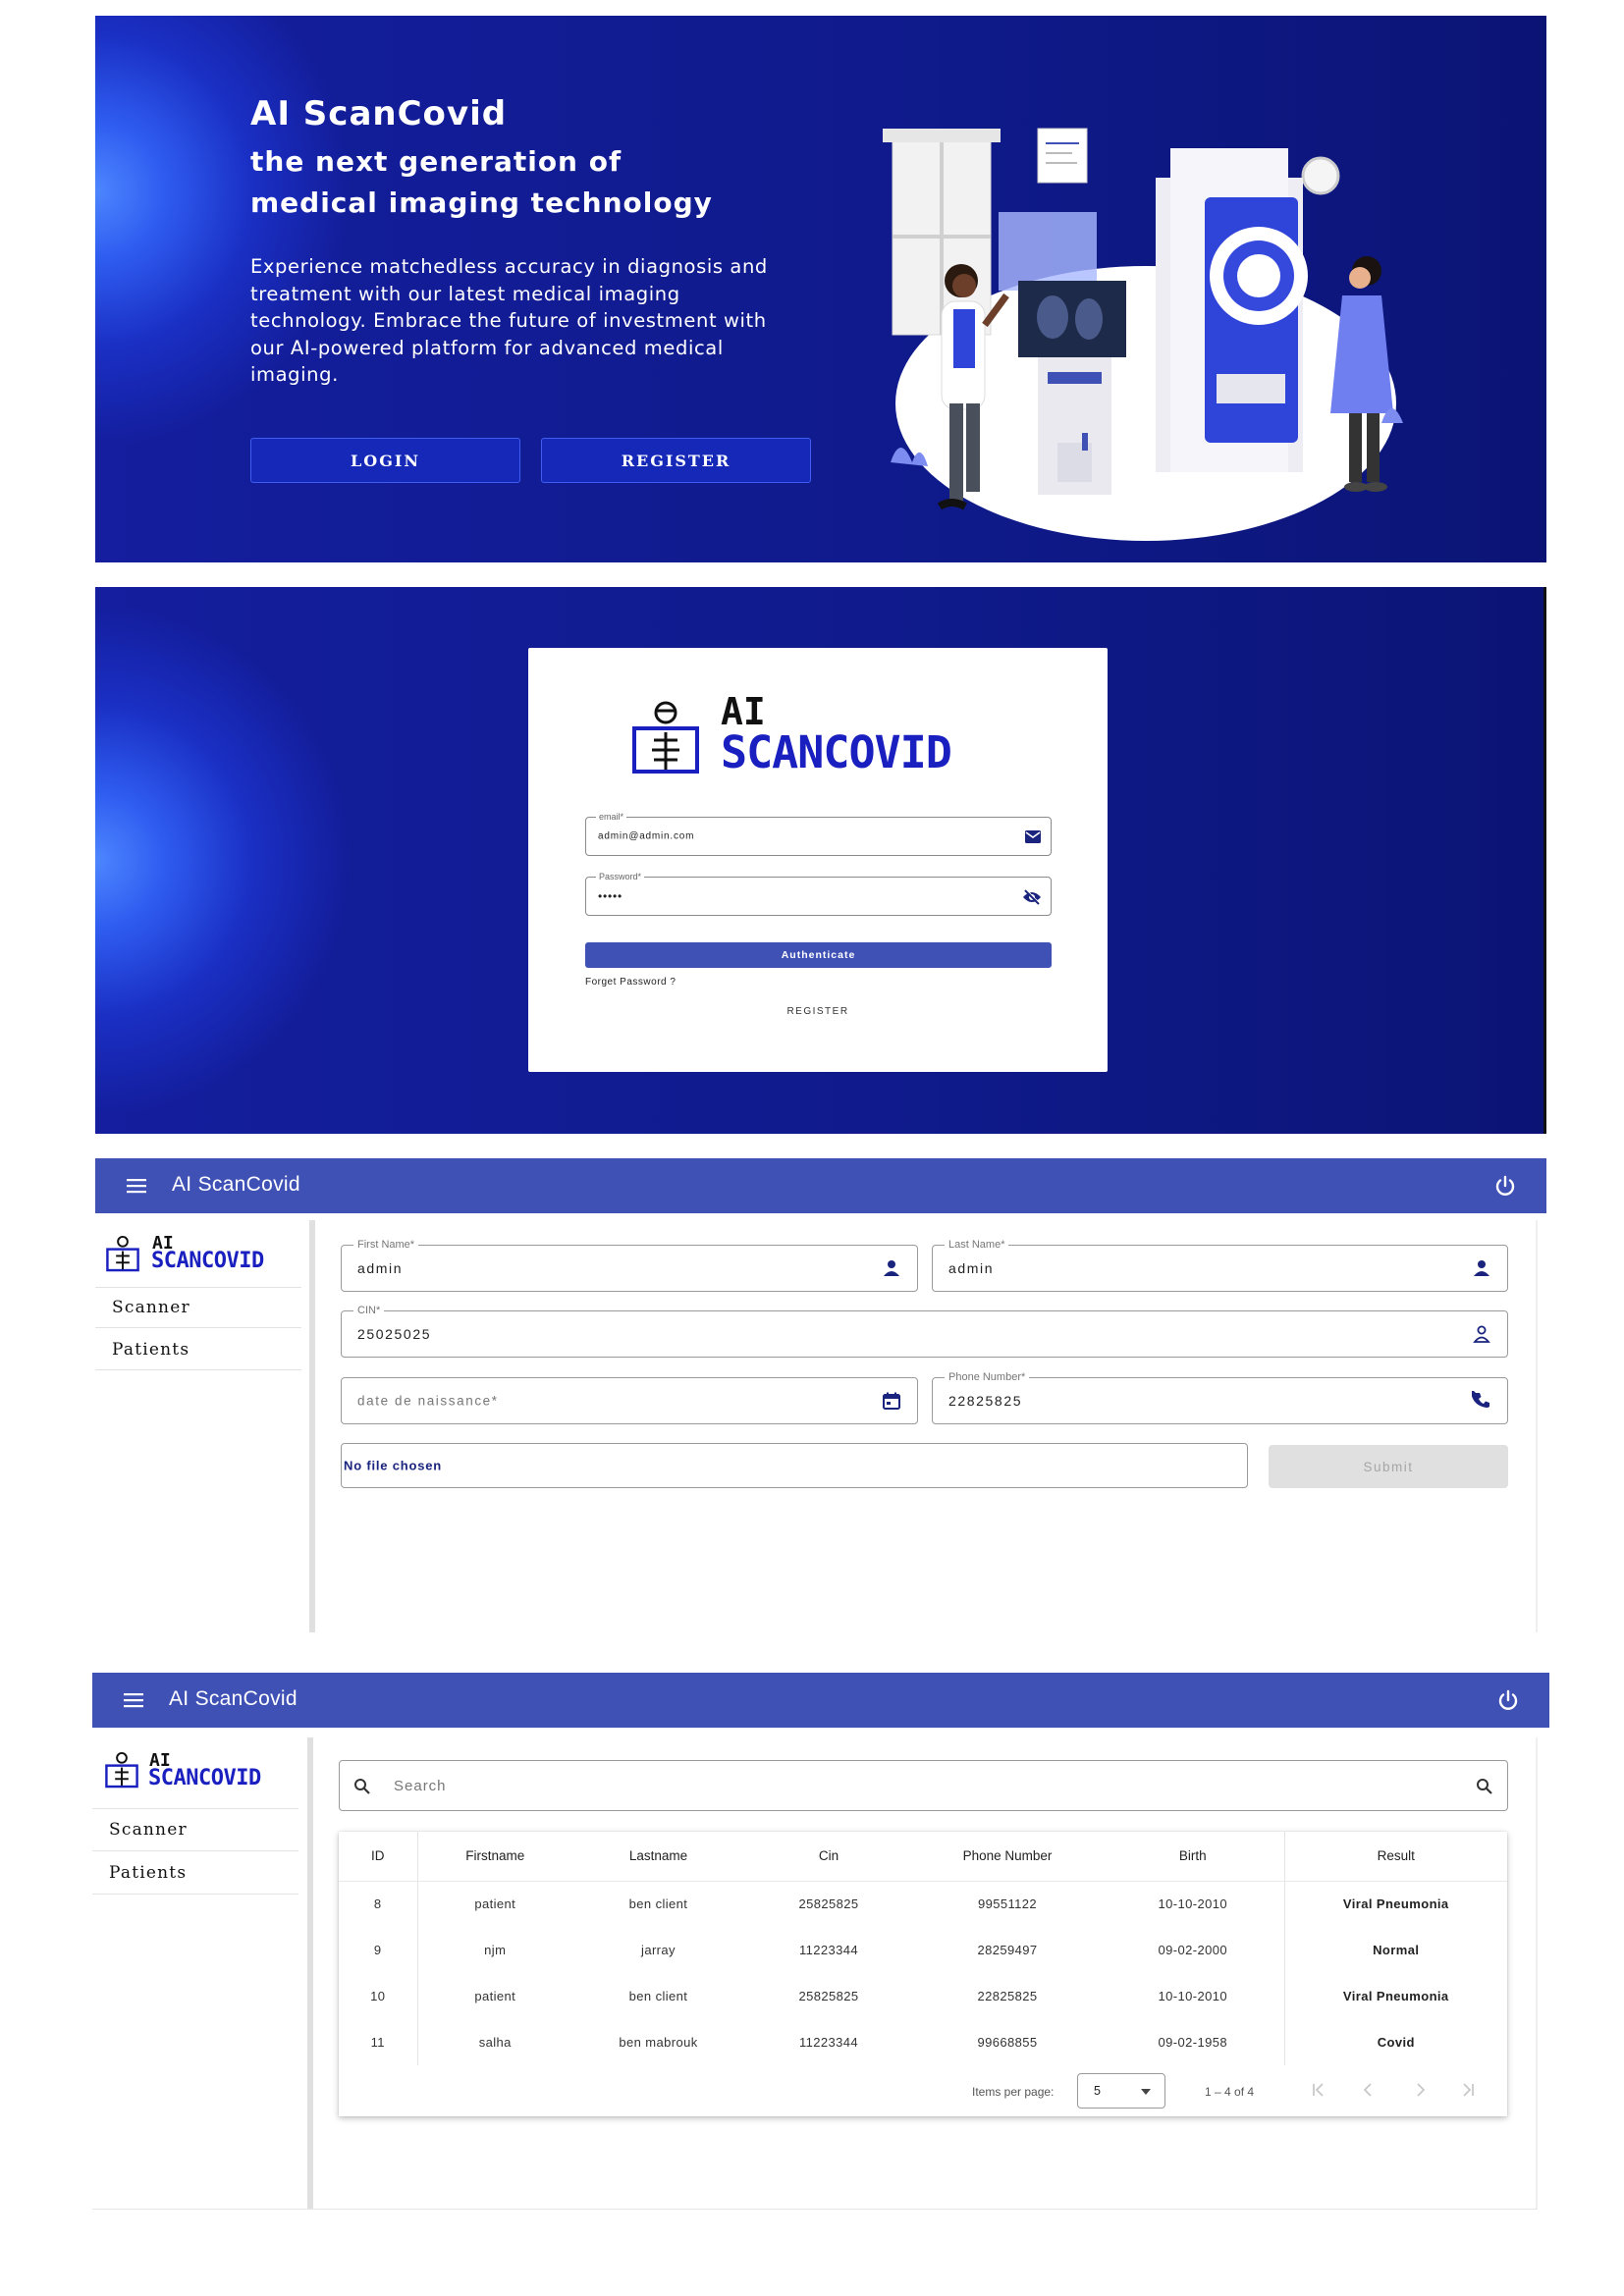  Describe the element at coordinates (494, 1857) in the screenshot. I see `column-header-firstname: Firstname` at that location.